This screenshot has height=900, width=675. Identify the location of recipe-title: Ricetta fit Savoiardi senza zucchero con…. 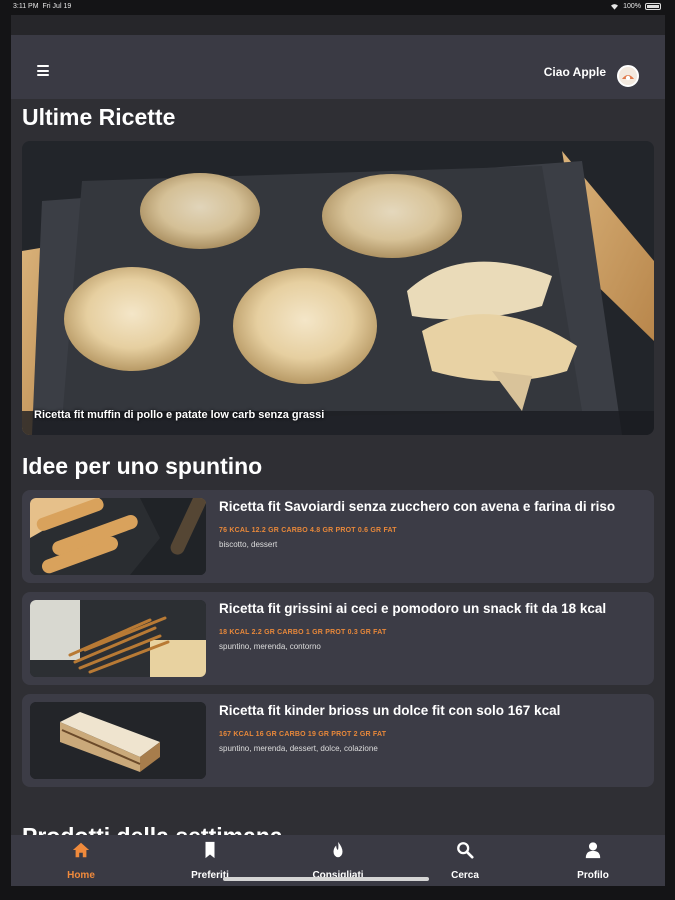
(417, 506).